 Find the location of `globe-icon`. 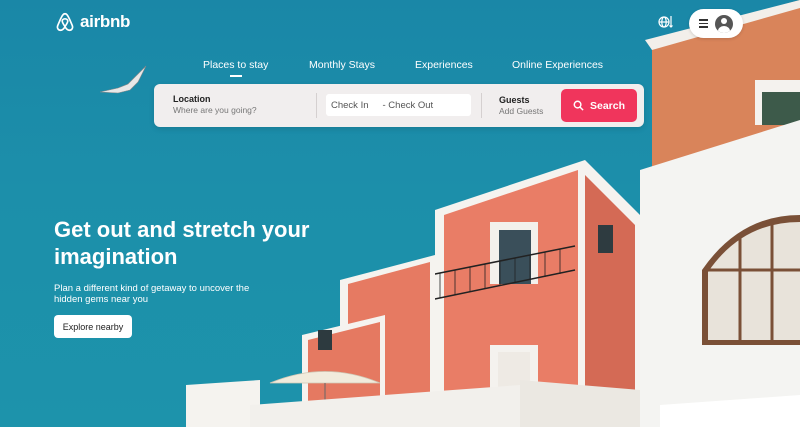

globe-icon is located at coordinates (665, 22).